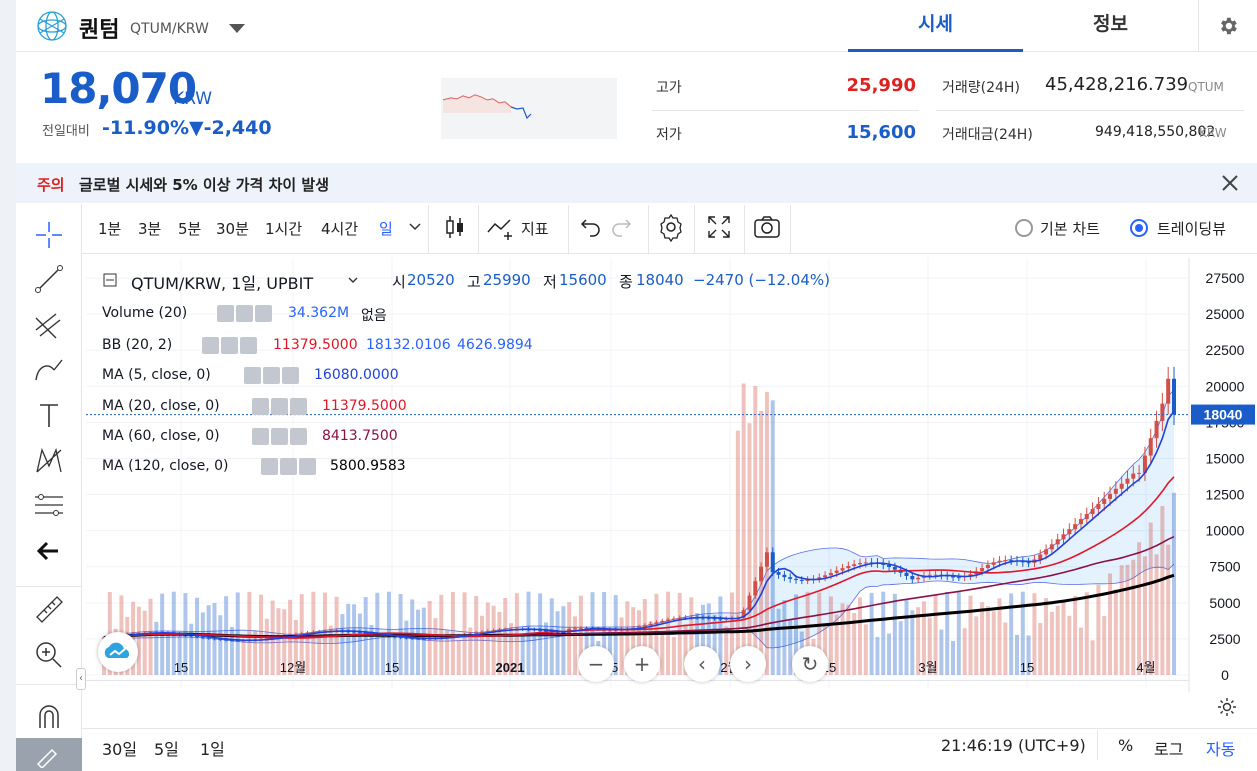  I want to click on tradingview-radio, so click(1139, 228).